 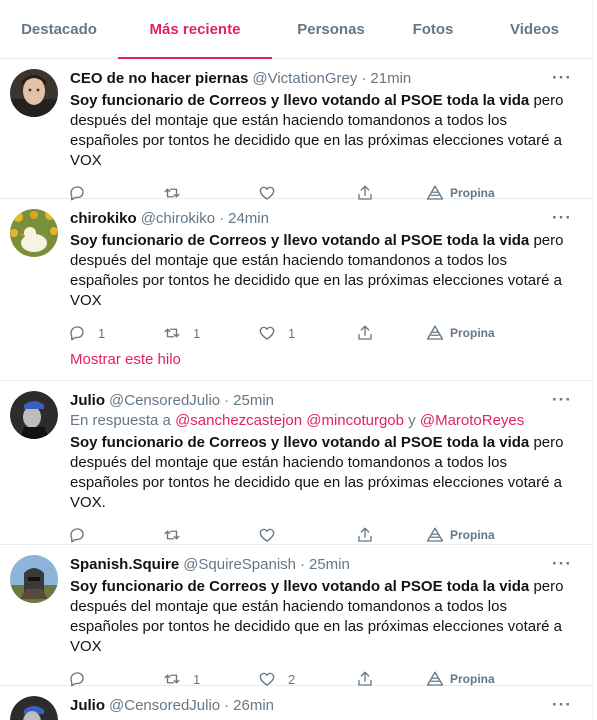 I want to click on author-name: CEO de no hacer piernas, so click(x=159, y=79).